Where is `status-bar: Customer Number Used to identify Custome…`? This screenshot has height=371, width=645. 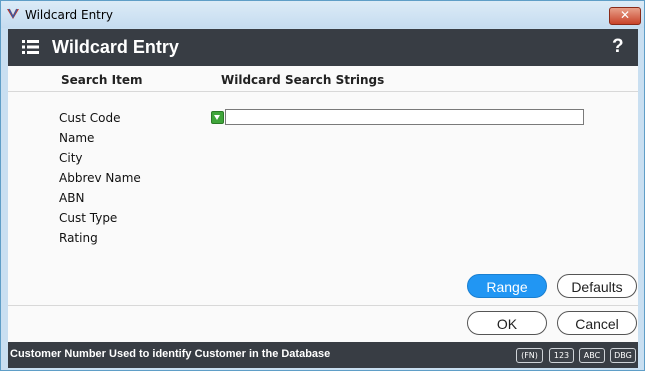
status-bar: Customer Number Used to identify Custome… is located at coordinates (323, 355).